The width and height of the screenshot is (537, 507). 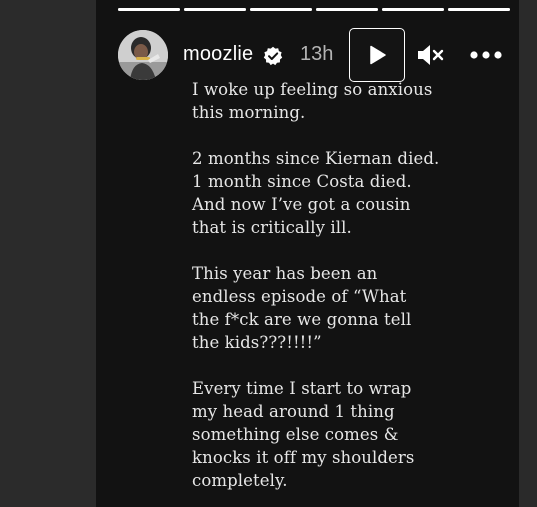 I want to click on text-line: the f*ck are we gonna tell, so click(x=302, y=319).